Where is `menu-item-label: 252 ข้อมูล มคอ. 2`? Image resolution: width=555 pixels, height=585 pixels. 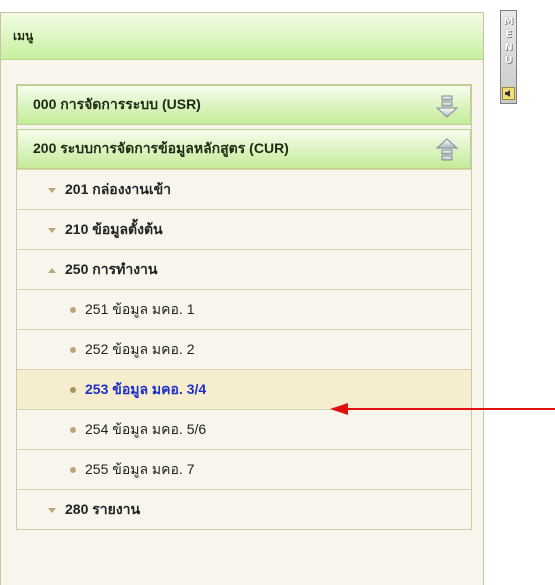 menu-item-label: 252 ข้อมูล มคอ. 2 is located at coordinates (140, 348).